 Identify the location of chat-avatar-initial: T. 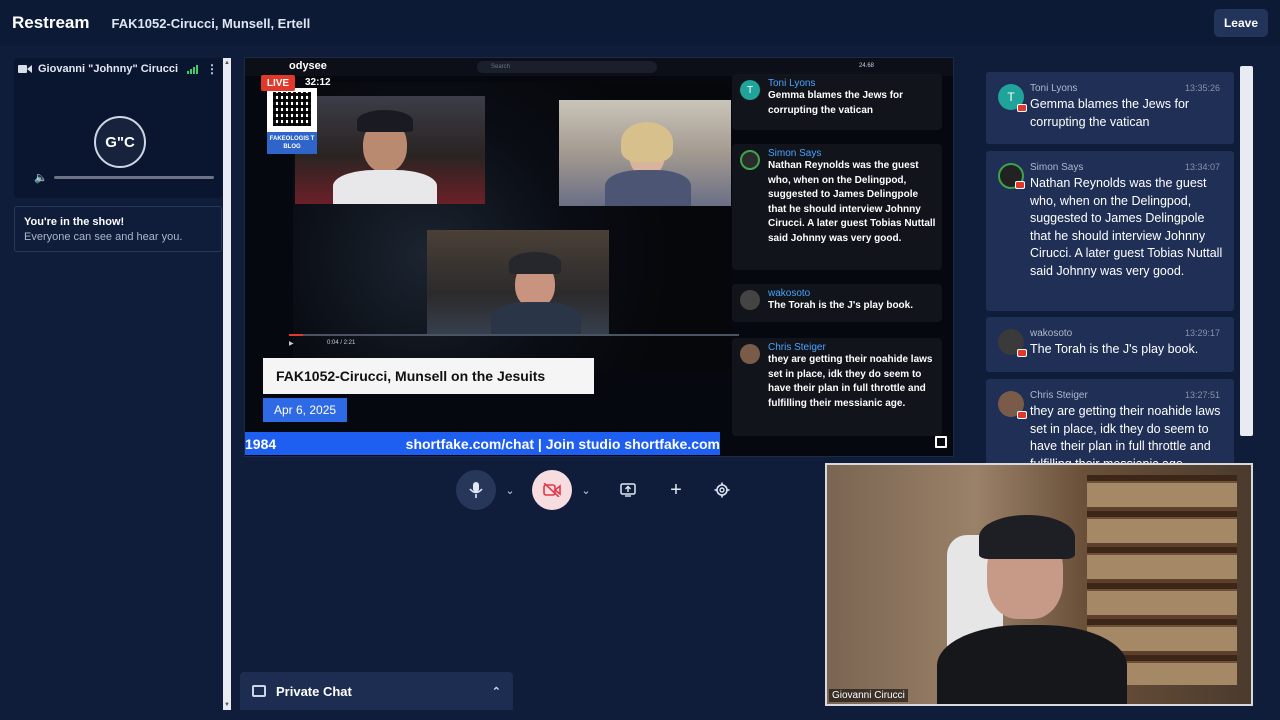
(1011, 97).